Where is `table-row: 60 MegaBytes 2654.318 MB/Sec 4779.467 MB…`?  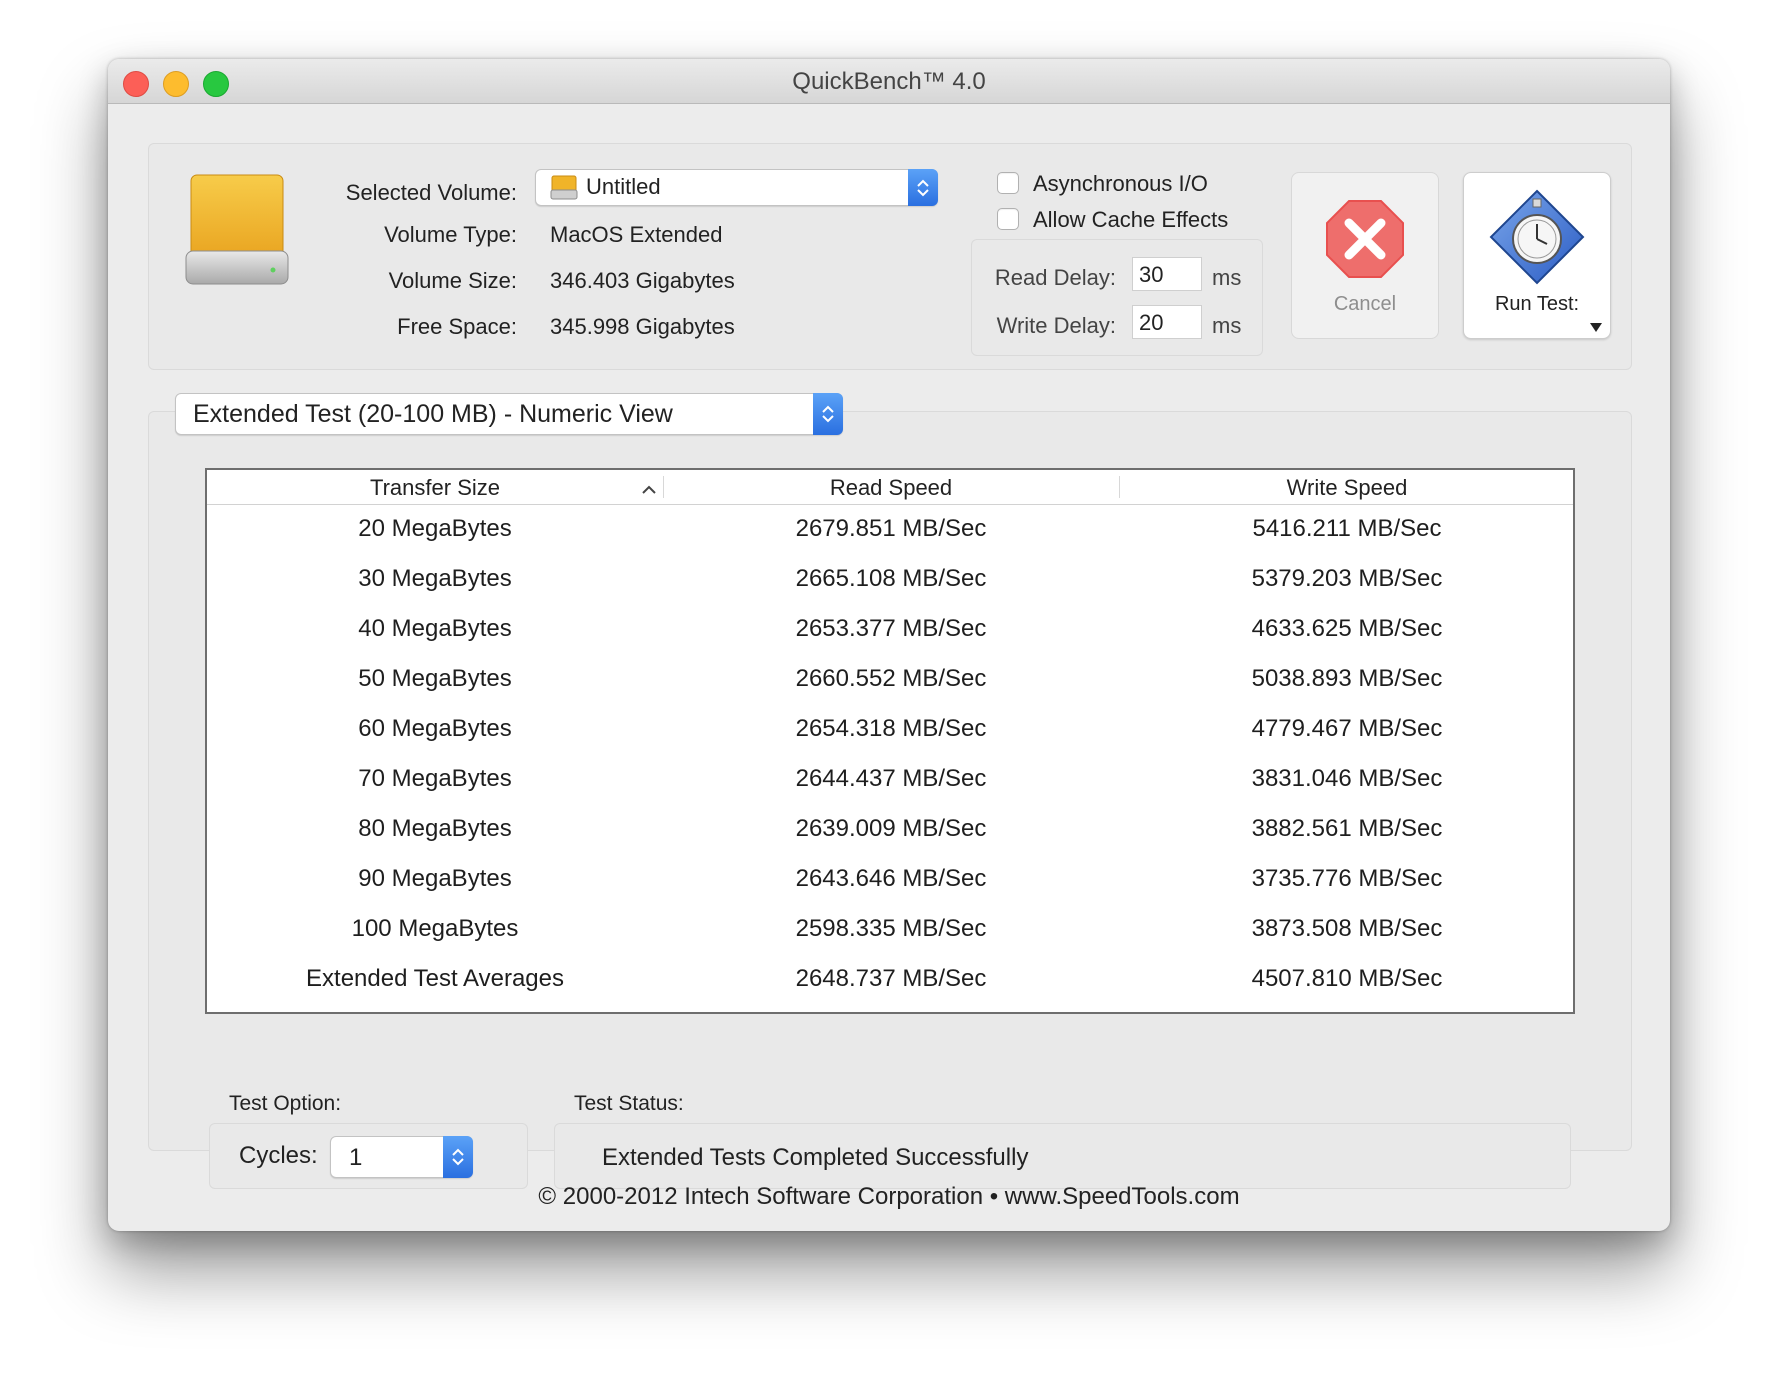
table-row: 60 MegaBytes 2654.318 MB/Sec 4779.467 MB… is located at coordinates (890, 730).